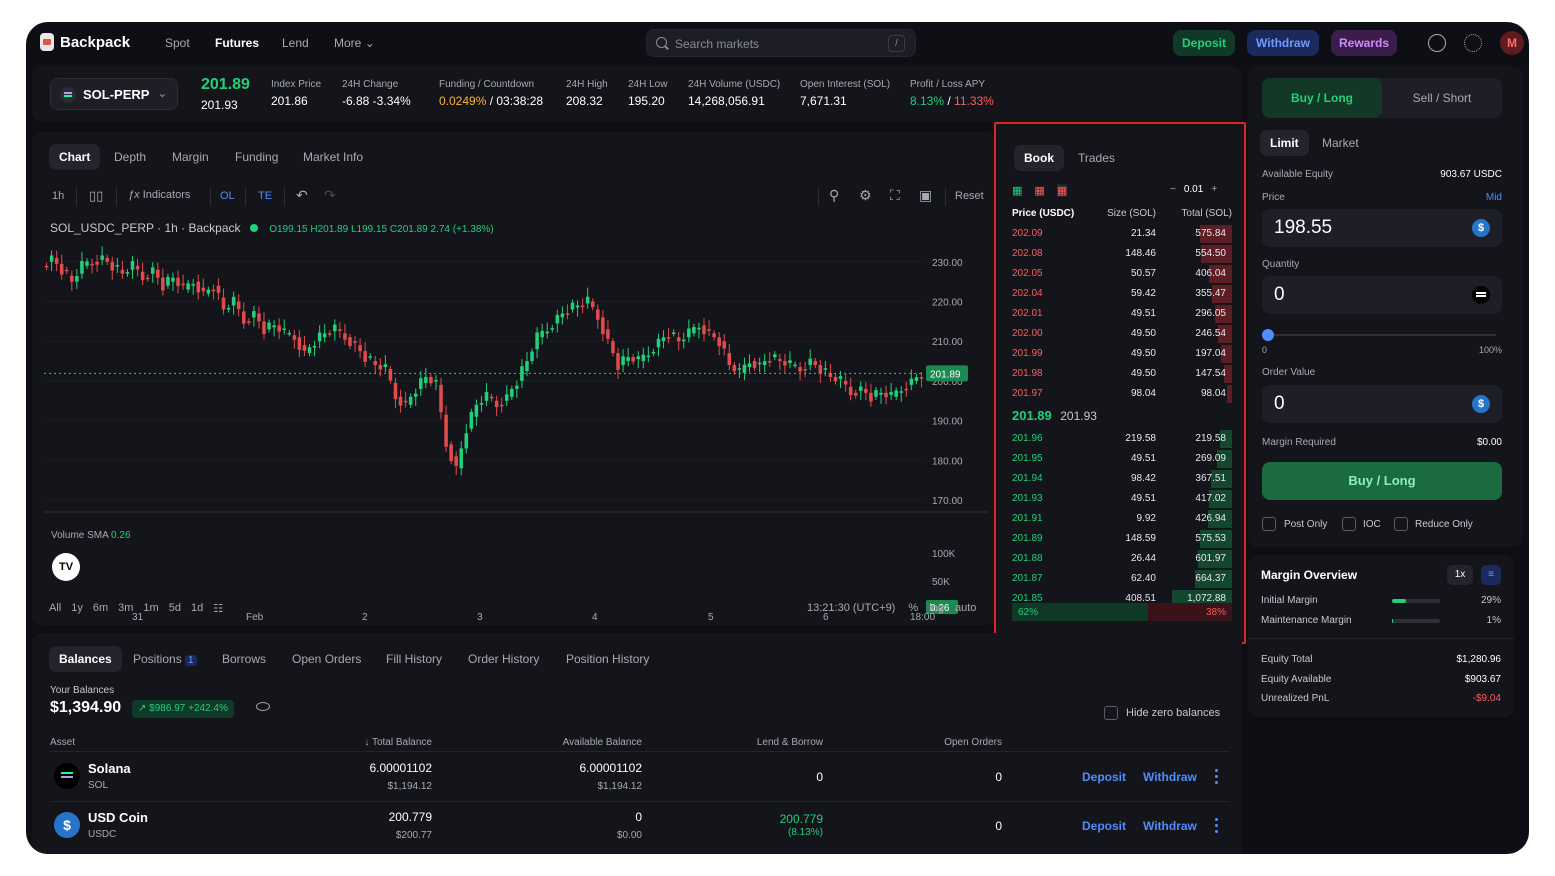  Describe the element at coordinates (1382, 404) in the screenshot. I see `order-value-input: 0 $` at that location.